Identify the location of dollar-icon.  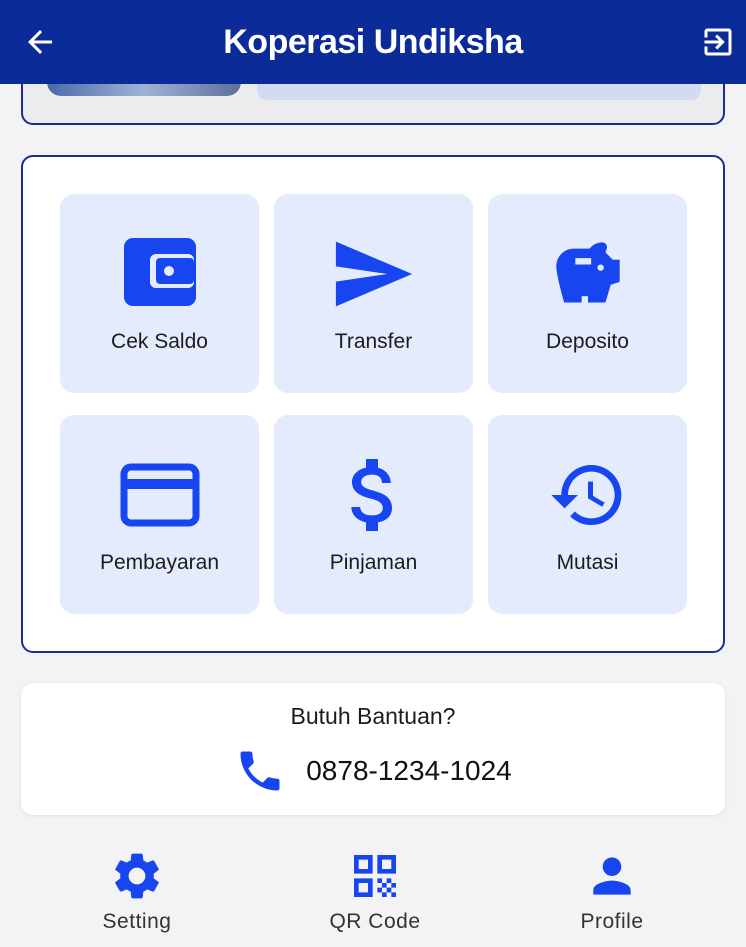
(374, 495).